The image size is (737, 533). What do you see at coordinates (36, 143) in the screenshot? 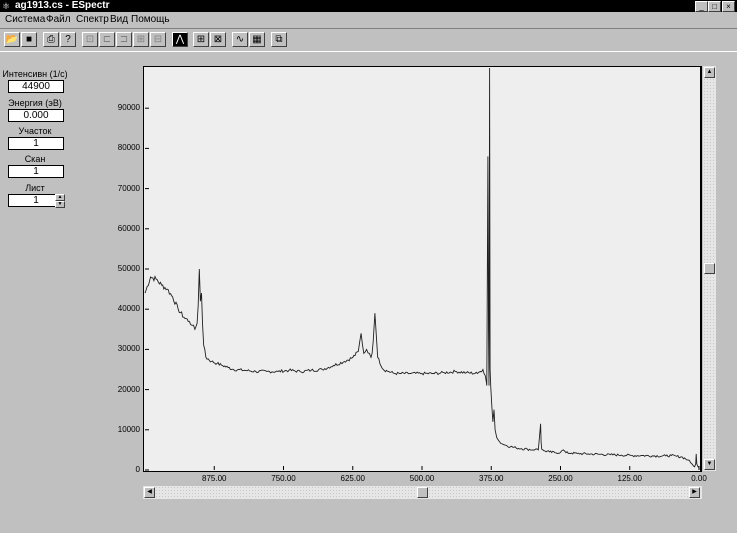
I see `region-field: 1` at bounding box center [36, 143].